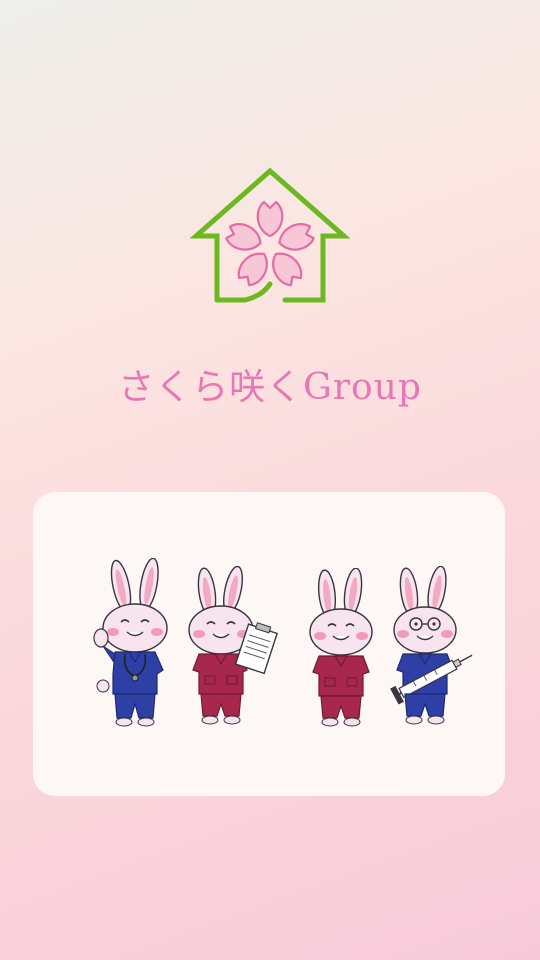  Describe the element at coordinates (270, 236) in the screenshot. I see `house-sakura-icon` at that location.